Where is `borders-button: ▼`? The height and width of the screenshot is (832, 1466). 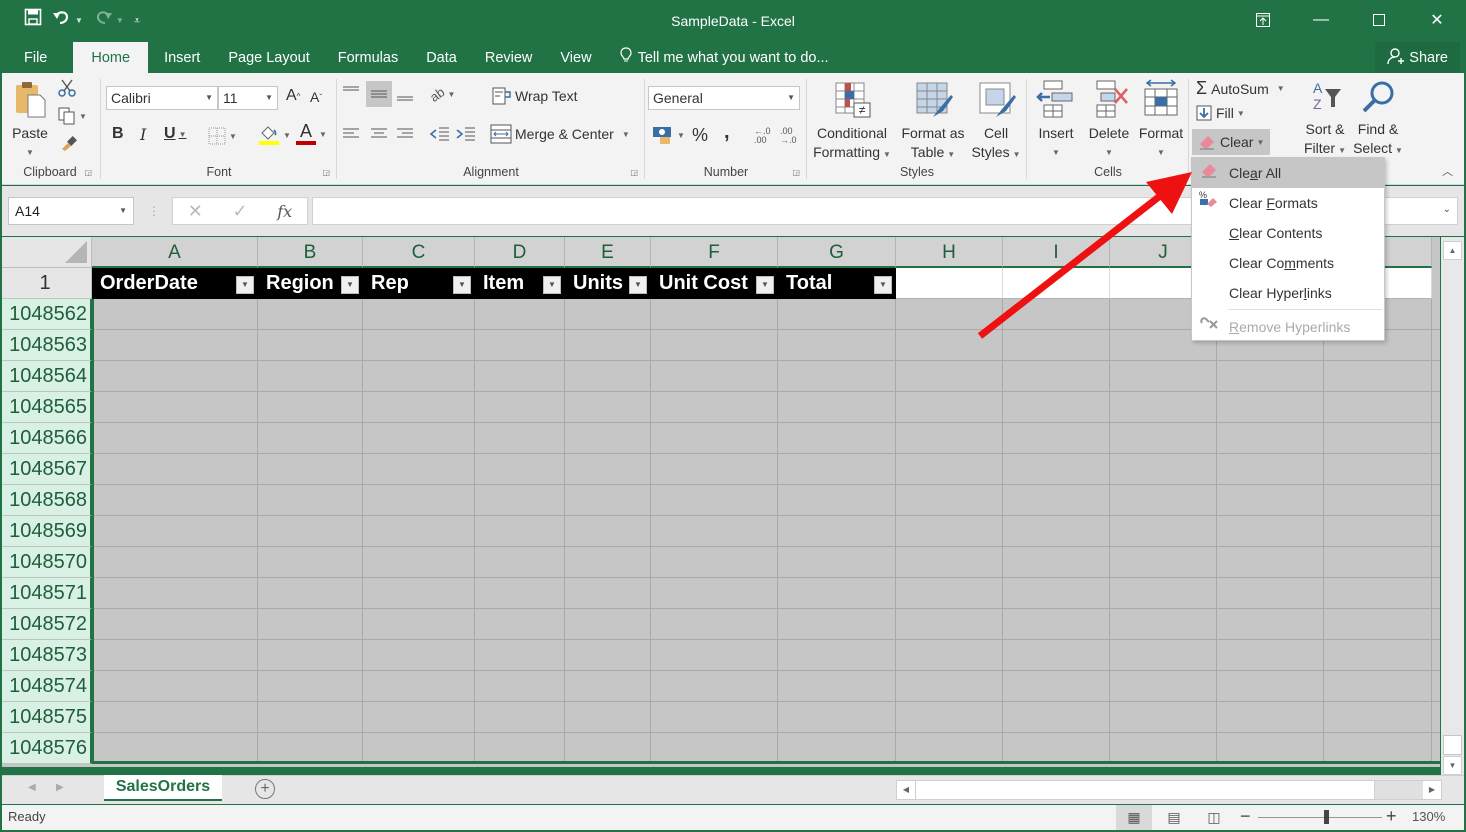
borders-button: ▼ is located at coordinates (222, 136).